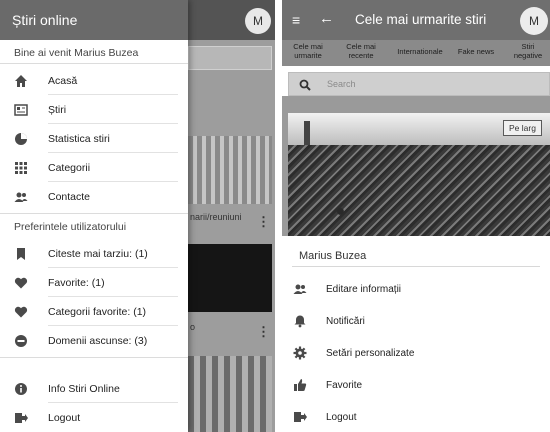  What do you see at coordinates (69, 167) in the screenshot?
I see `drawer-item-label: Categorii` at bounding box center [69, 167].